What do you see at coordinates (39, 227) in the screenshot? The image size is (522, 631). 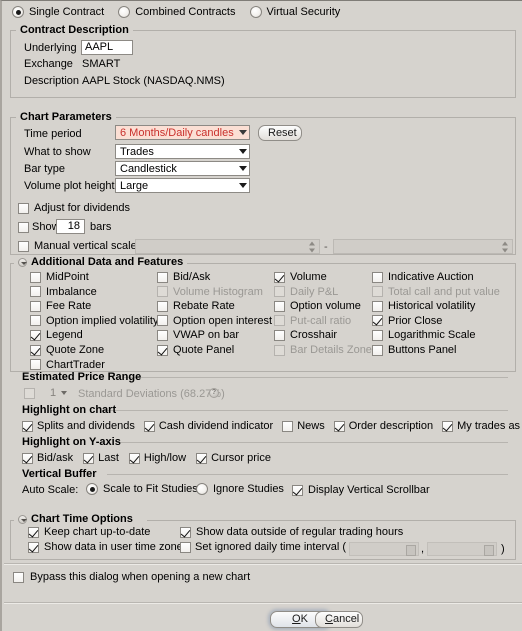 I see `show-bars-checkbox: Show` at bounding box center [39, 227].